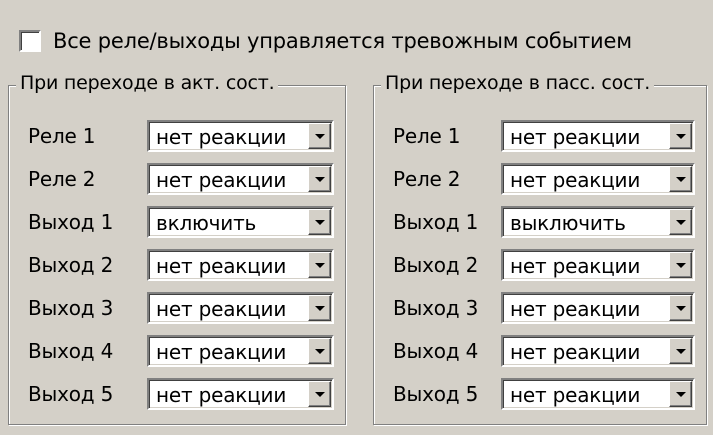 The height and width of the screenshot is (435, 713). What do you see at coordinates (147, 83) in the screenshot?
I see `group-active-state-title: При переходе в акт. сост.` at bounding box center [147, 83].